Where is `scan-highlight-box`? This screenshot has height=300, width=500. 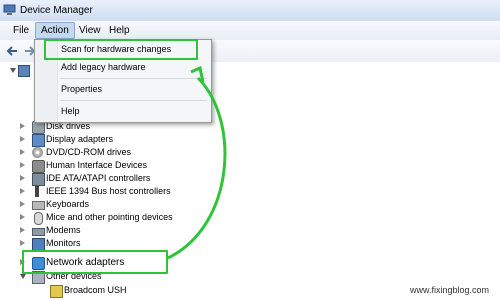
scan-highlight-box is located at coordinates (121, 49).